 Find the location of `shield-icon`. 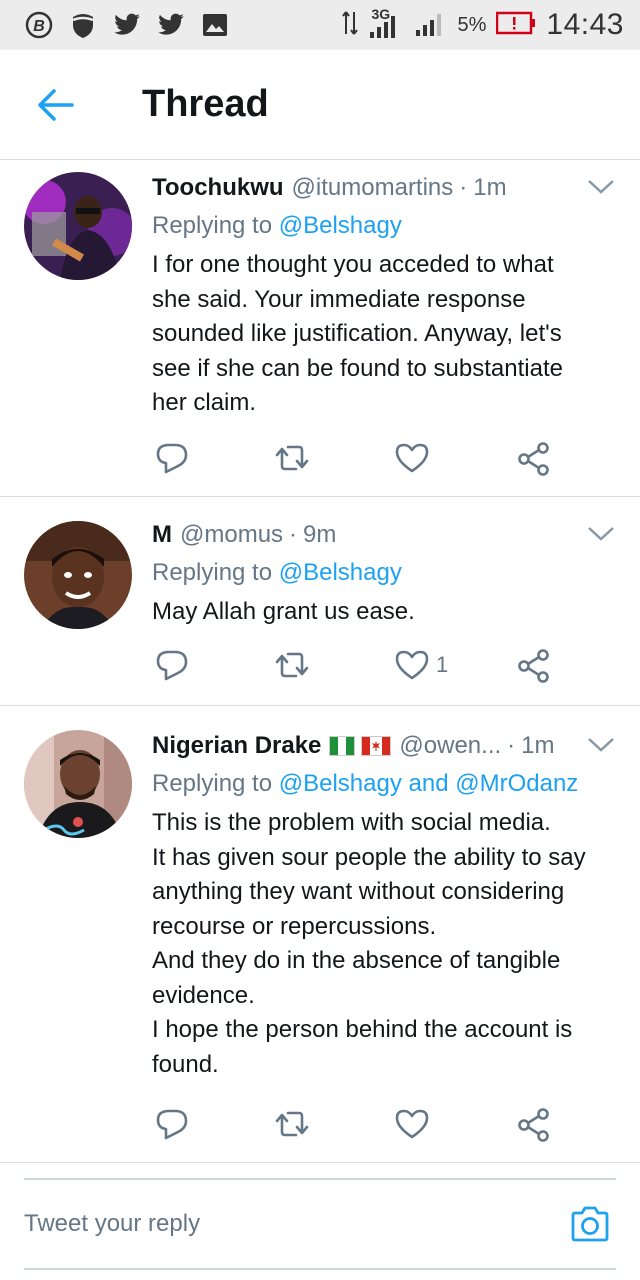

shield-icon is located at coordinates (83, 25).